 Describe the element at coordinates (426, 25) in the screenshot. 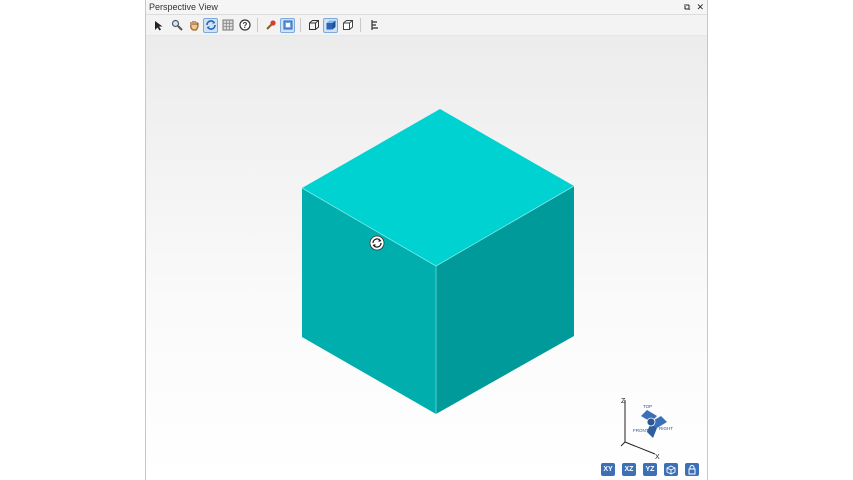

I see `view-toolbar: ?` at that location.